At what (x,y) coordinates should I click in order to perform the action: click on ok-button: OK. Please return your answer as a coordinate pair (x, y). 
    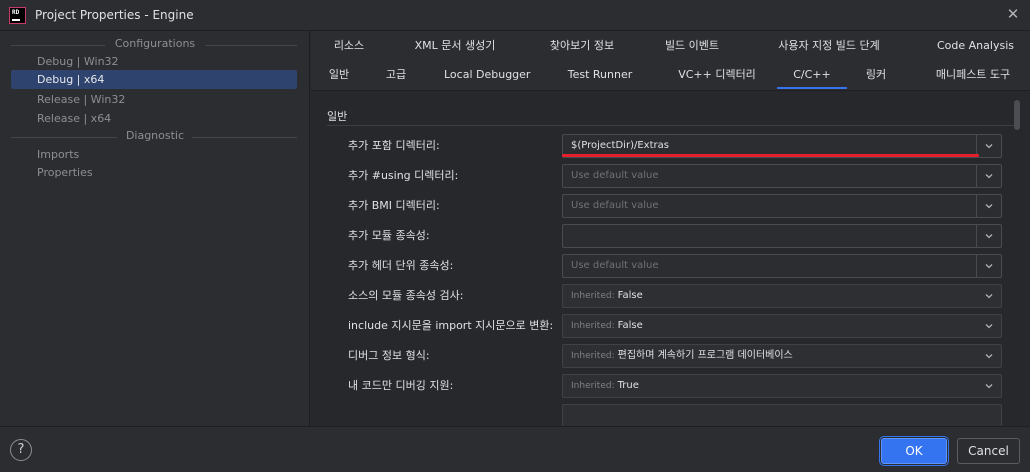
    Looking at the image, I should click on (914, 451).